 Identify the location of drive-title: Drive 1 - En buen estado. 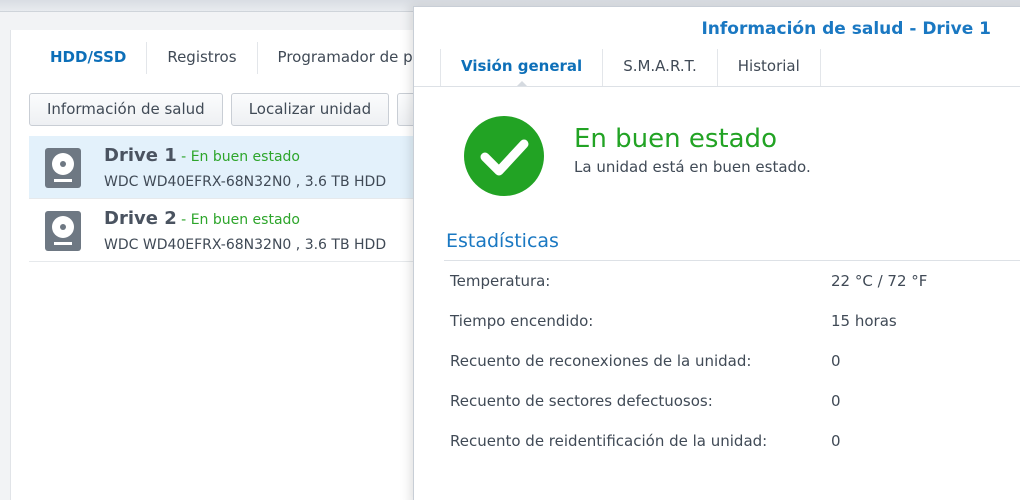
(202, 155).